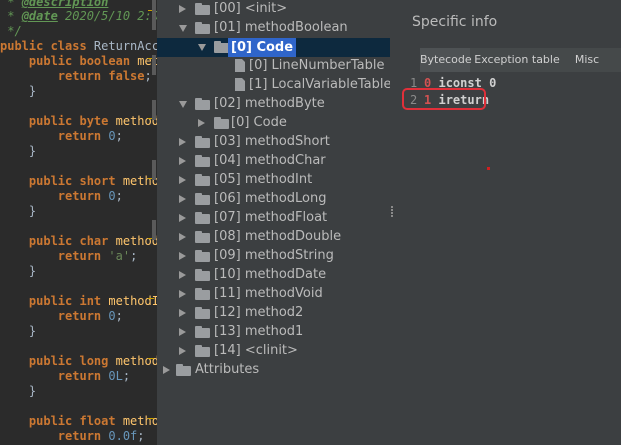 This screenshot has height=445, width=621. Describe the element at coordinates (251, 8) in the screenshot. I see `tree-item-label: [00] <init>` at that location.